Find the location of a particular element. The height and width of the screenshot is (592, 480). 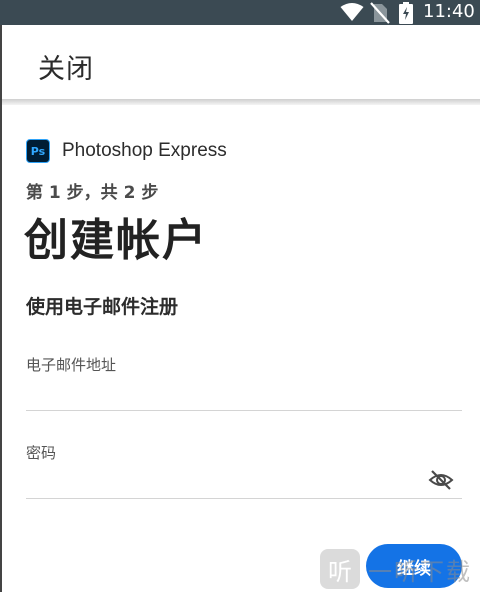

photoshop-express-logo: Ps is located at coordinates (38, 151).